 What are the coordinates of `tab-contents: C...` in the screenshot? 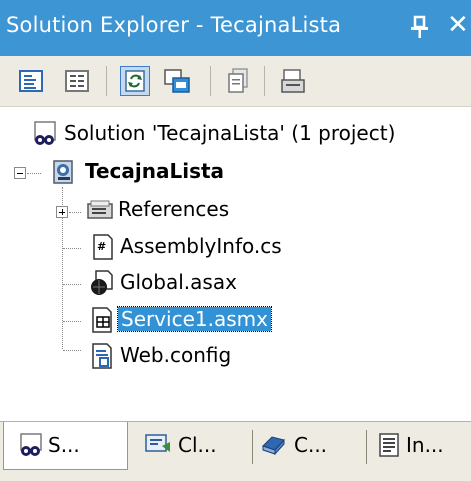 It's located at (308, 446).